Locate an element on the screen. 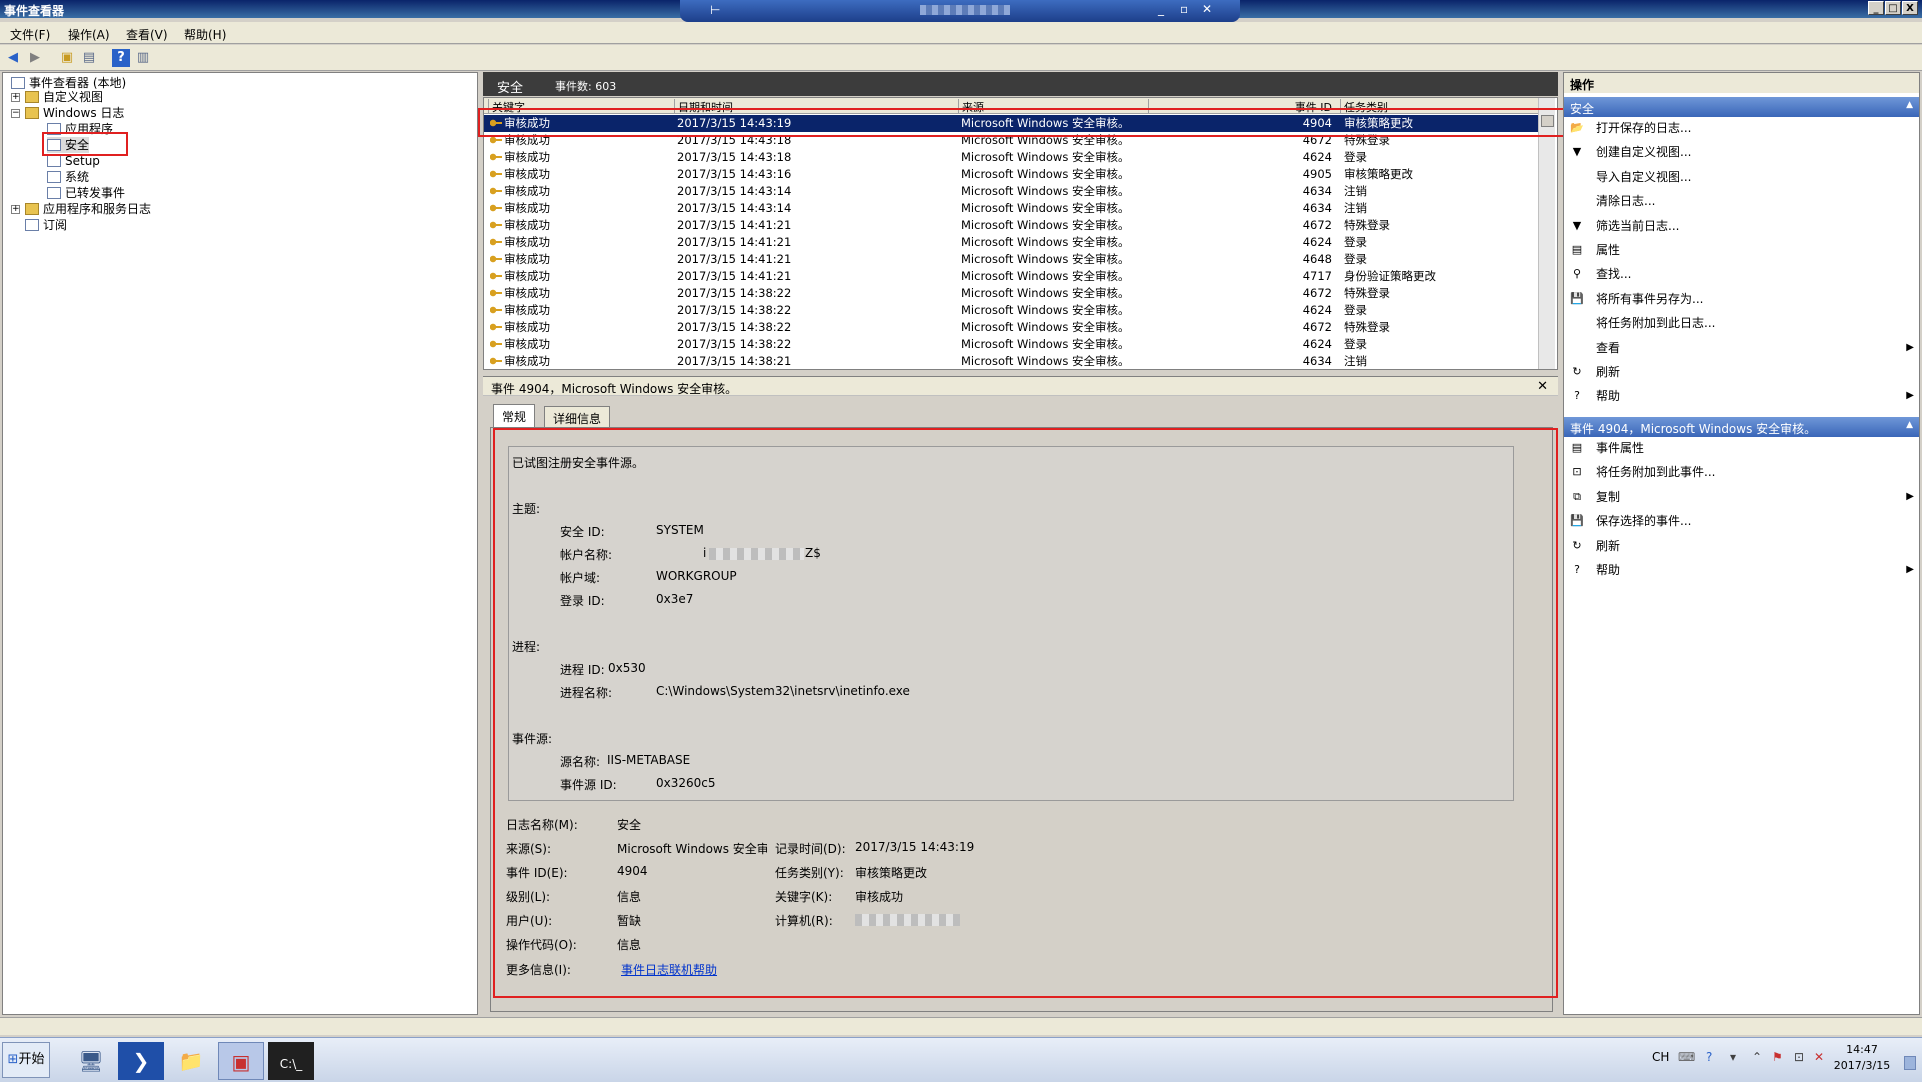  tree-item-setup: Setup is located at coordinates (73, 161).